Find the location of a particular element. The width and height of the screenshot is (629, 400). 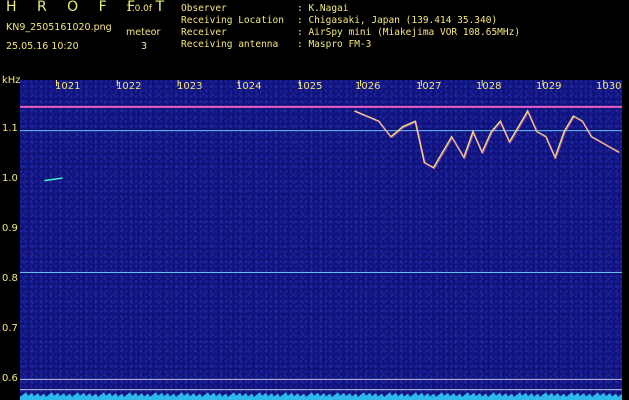

version-label: 1.0.0f is located at coordinates (139, 9).